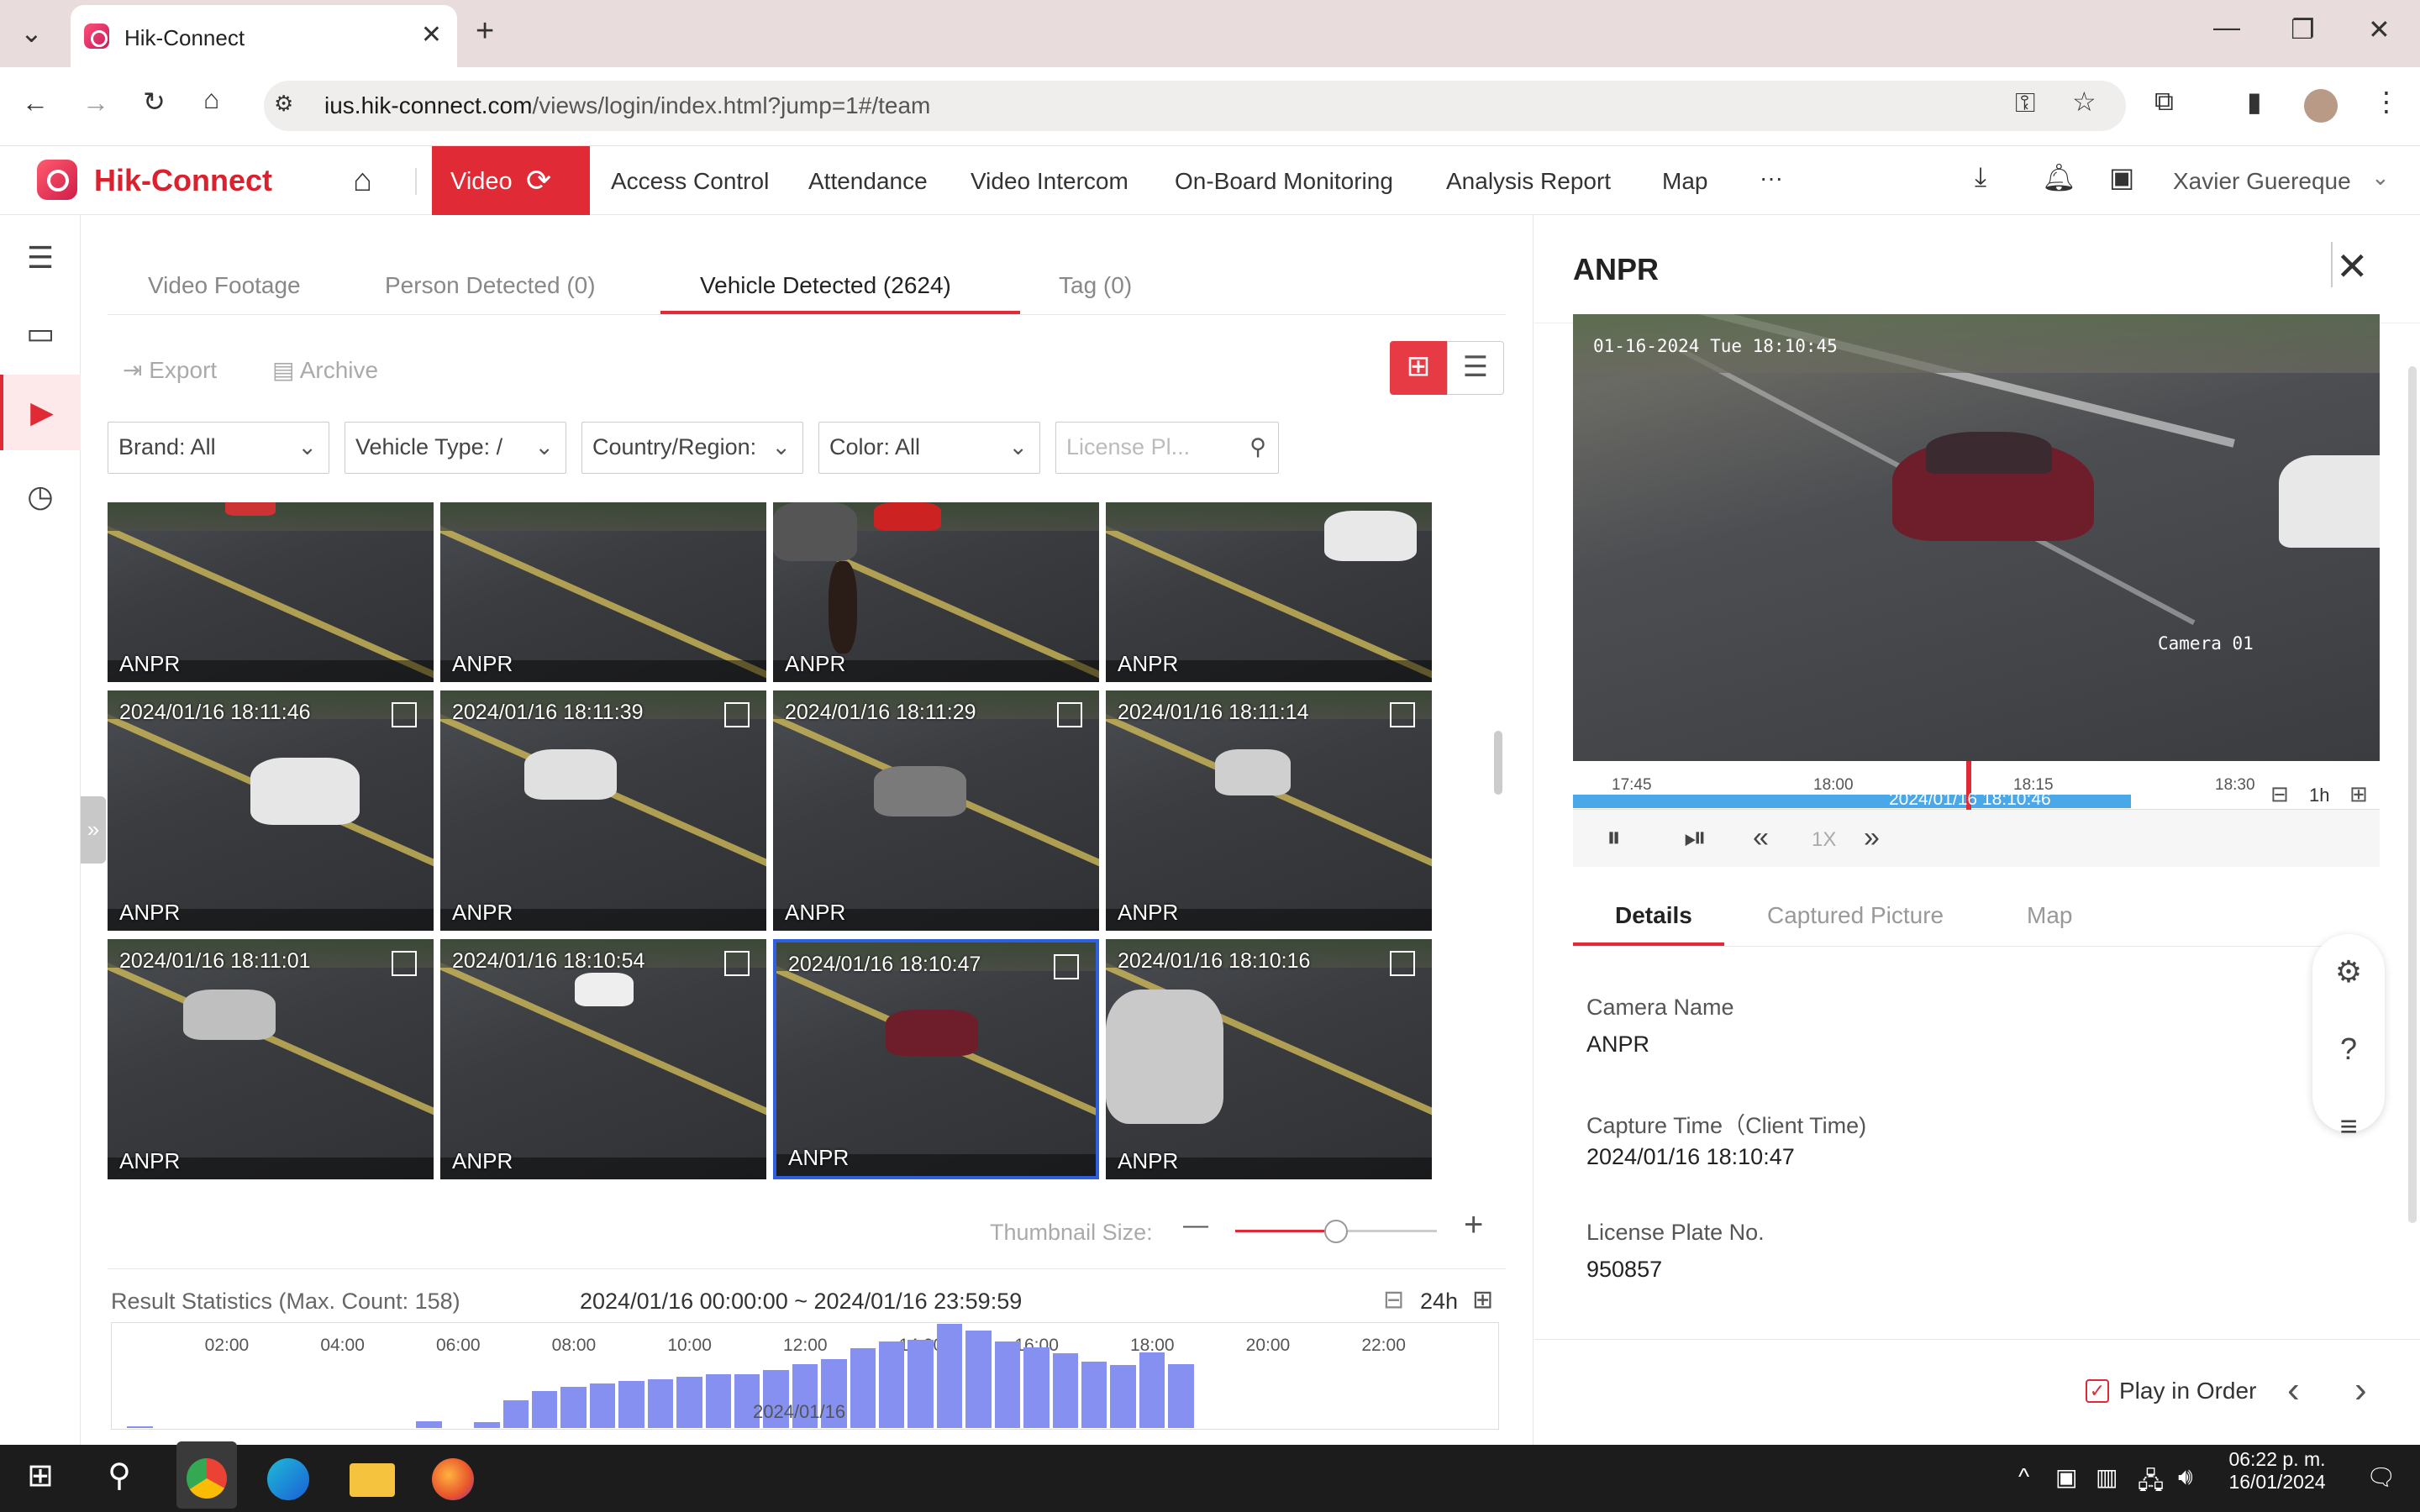  What do you see at coordinates (2277, 1471) in the screenshot?
I see `taskbar-clock: 06:22 p. m. 16/01/2024` at bounding box center [2277, 1471].